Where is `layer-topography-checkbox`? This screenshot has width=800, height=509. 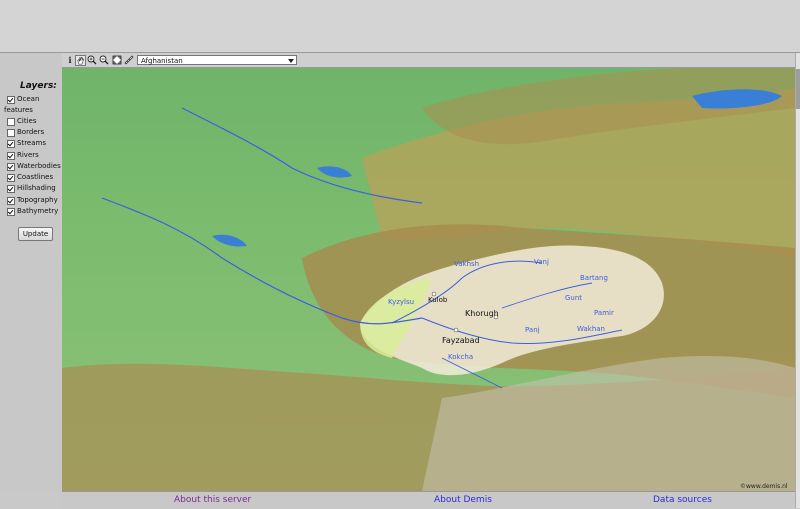
layer-topography-checkbox is located at coordinates (11, 201).